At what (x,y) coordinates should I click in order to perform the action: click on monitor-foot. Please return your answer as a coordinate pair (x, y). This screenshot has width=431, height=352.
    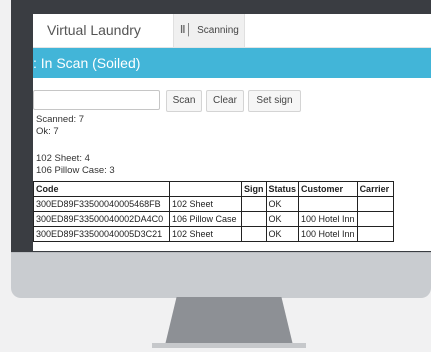
    Looking at the image, I should click on (229, 345).